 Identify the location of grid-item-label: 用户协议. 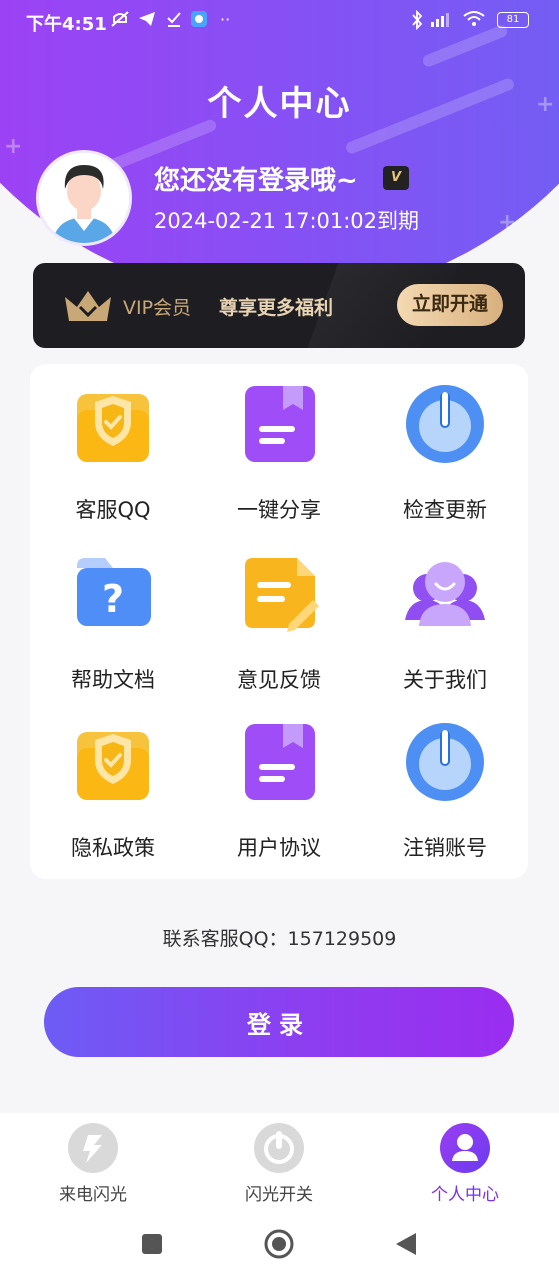
(279, 848).